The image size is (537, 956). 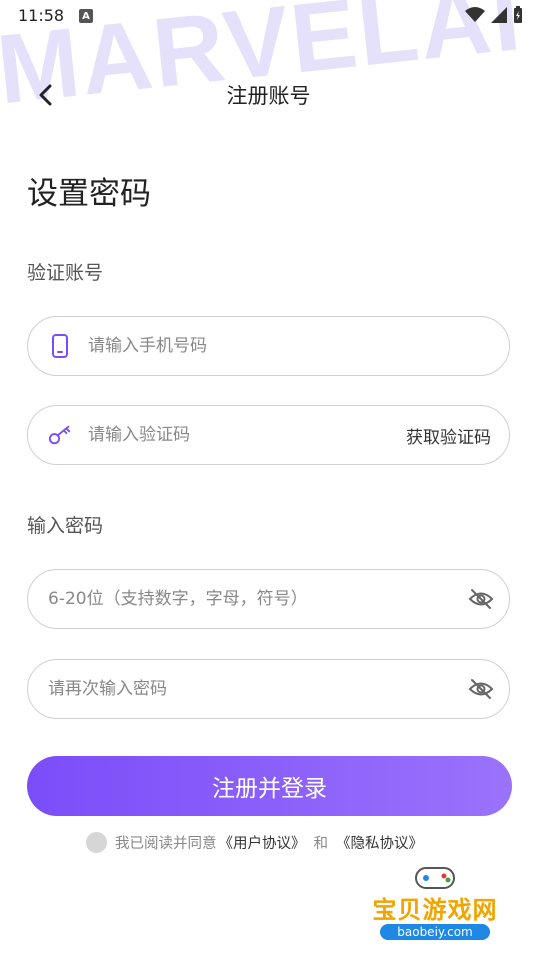 I want to click on password-section-label: 输入密码, so click(x=65, y=526).